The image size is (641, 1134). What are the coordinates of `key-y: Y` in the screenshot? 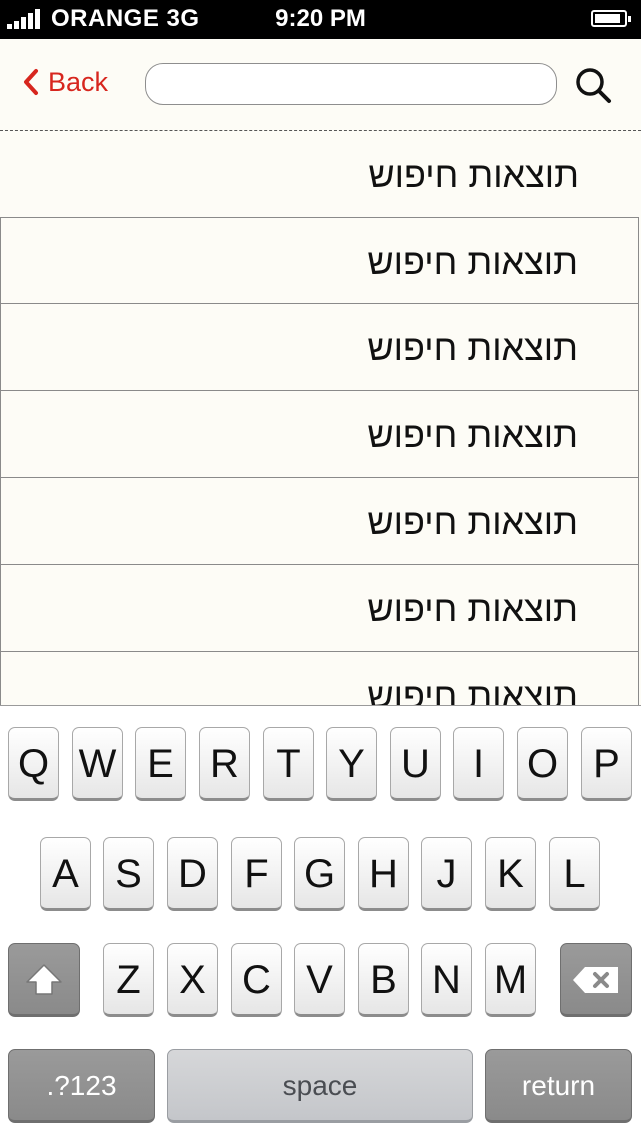 It's located at (351, 764).